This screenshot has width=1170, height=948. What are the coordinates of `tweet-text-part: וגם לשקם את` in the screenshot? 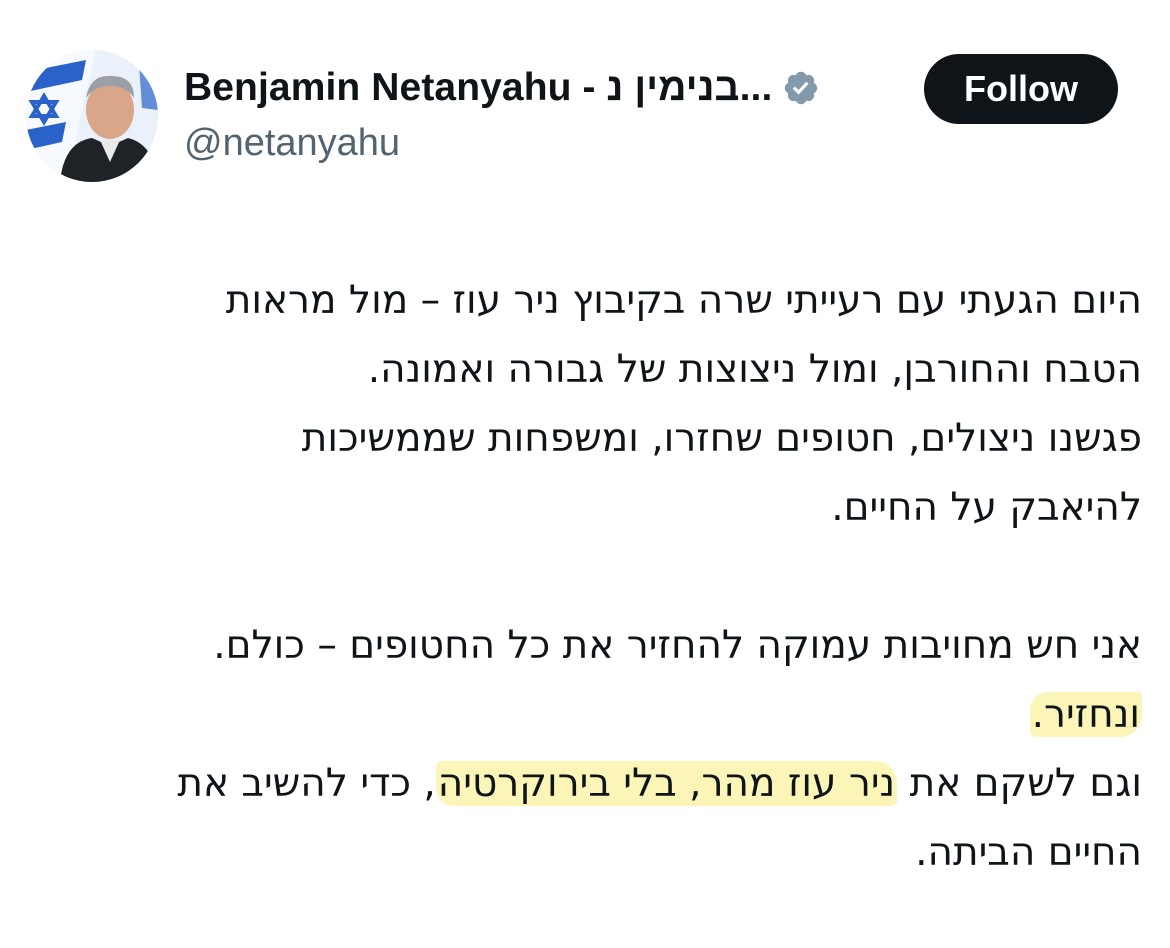 It's located at (1019, 783).